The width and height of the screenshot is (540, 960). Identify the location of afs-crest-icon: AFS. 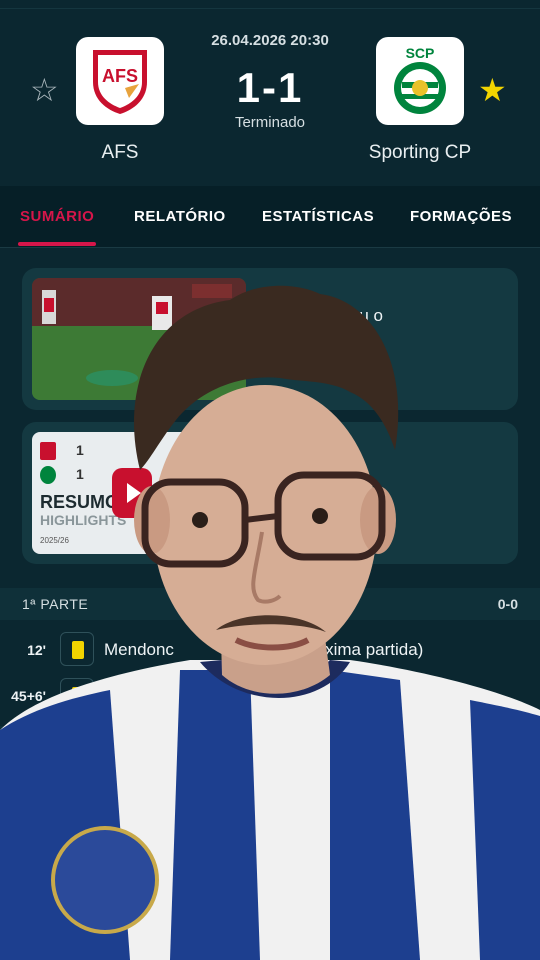
(120, 82).